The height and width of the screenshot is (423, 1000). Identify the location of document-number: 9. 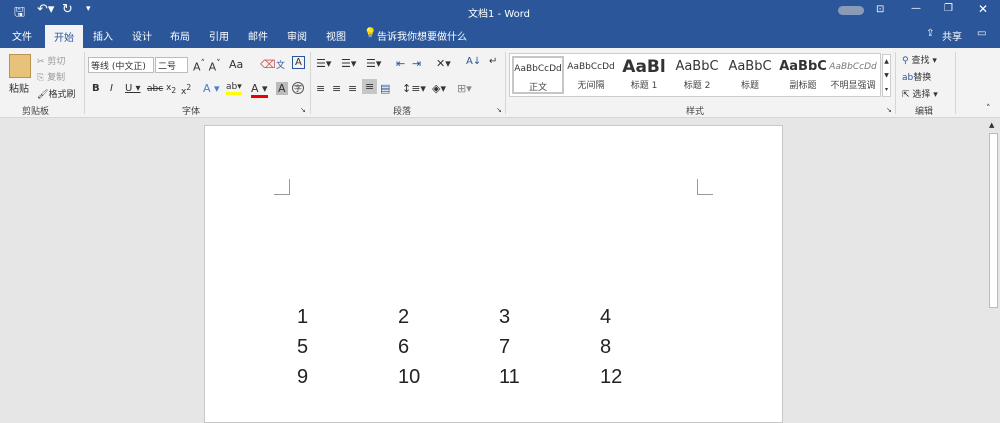
(303, 377).